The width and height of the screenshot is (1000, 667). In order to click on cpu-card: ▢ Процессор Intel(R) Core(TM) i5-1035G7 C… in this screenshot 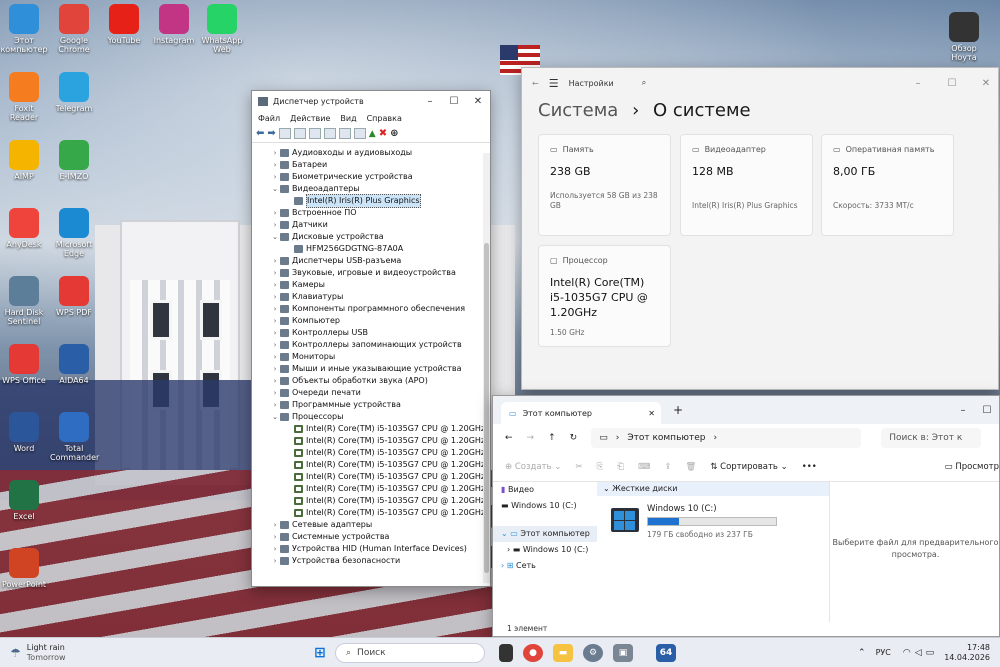, I will do `click(604, 296)`.